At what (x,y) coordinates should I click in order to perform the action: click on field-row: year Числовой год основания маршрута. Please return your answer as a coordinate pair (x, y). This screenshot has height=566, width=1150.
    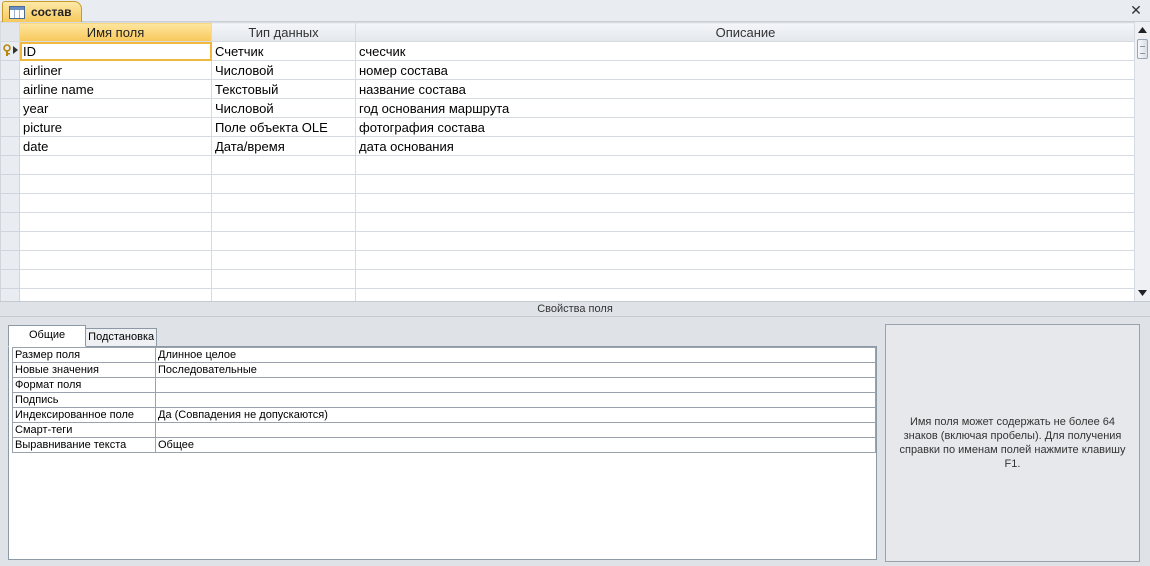
    Looking at the image, I should click on (568, 108).